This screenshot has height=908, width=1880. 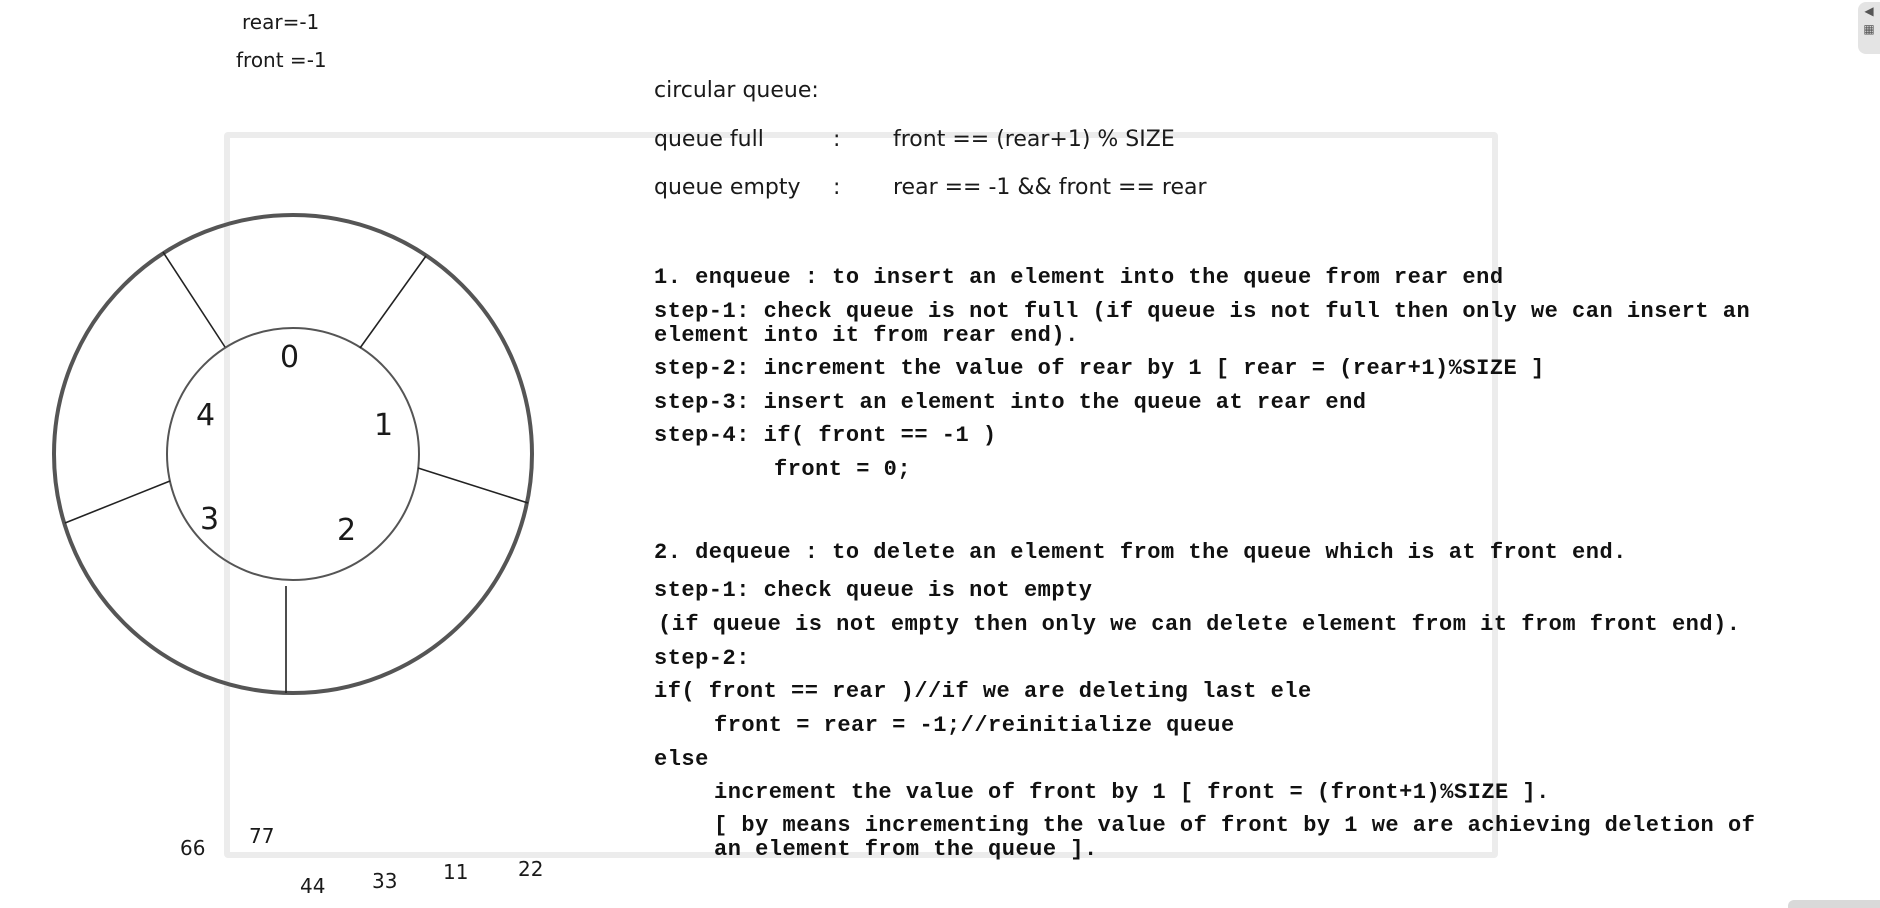 What do you see at coordinates (709, 139) in the screenshot?
I see `queue-full-label: queue full` at bounding box center [709, 139].